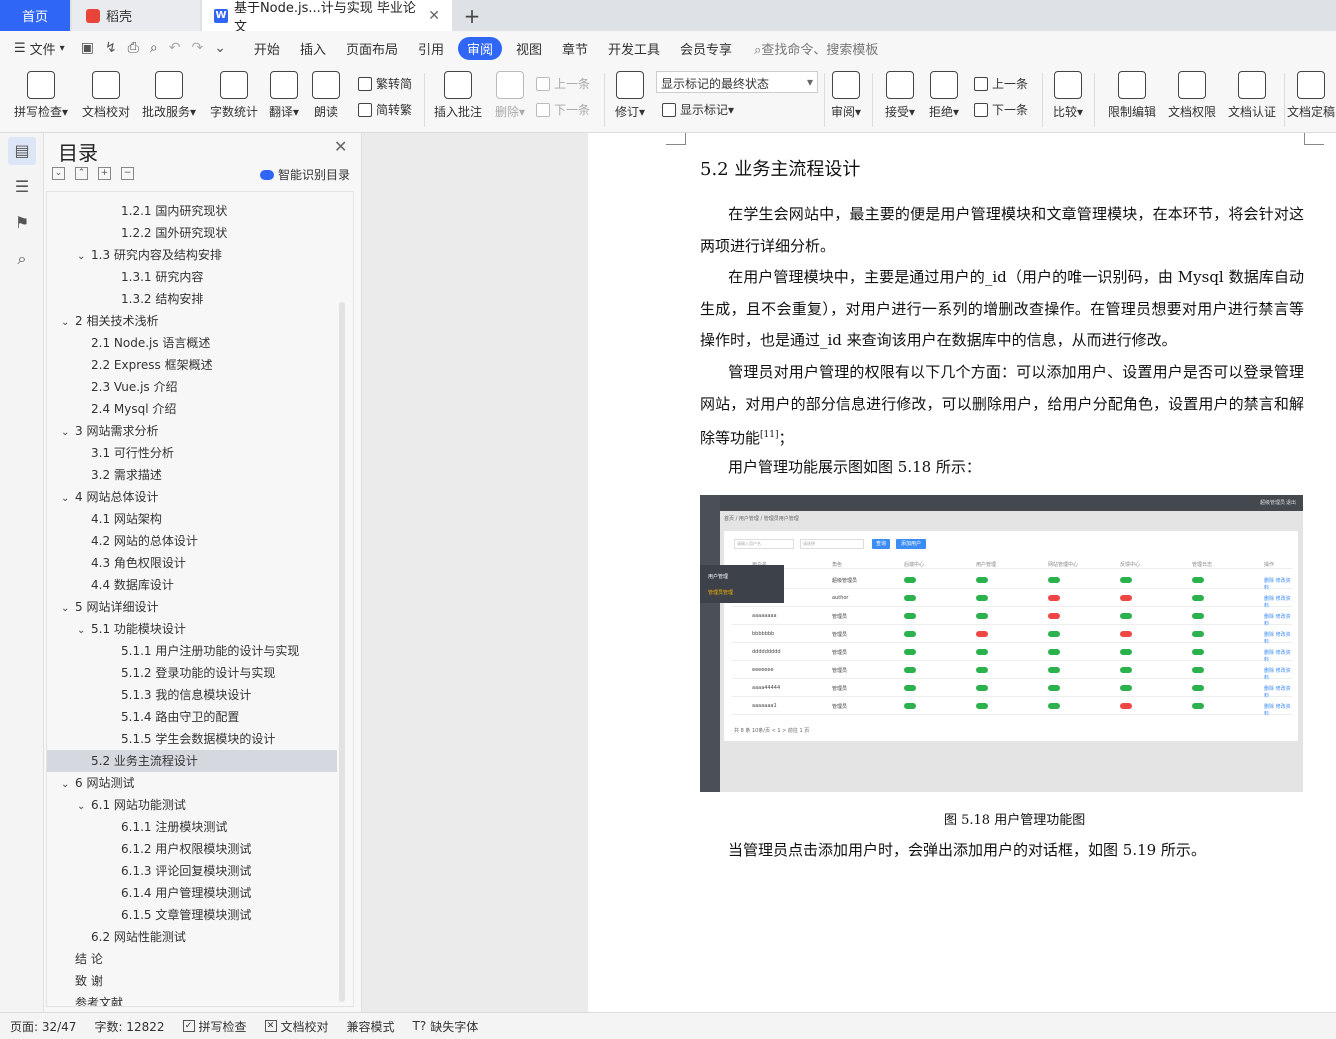 The height and width of the screenshot is (1039, 1336). What do you see at coordinates (104, 173) in the screenshot?
I see `add-heading-icon: +` at bounding box center [104, 173].